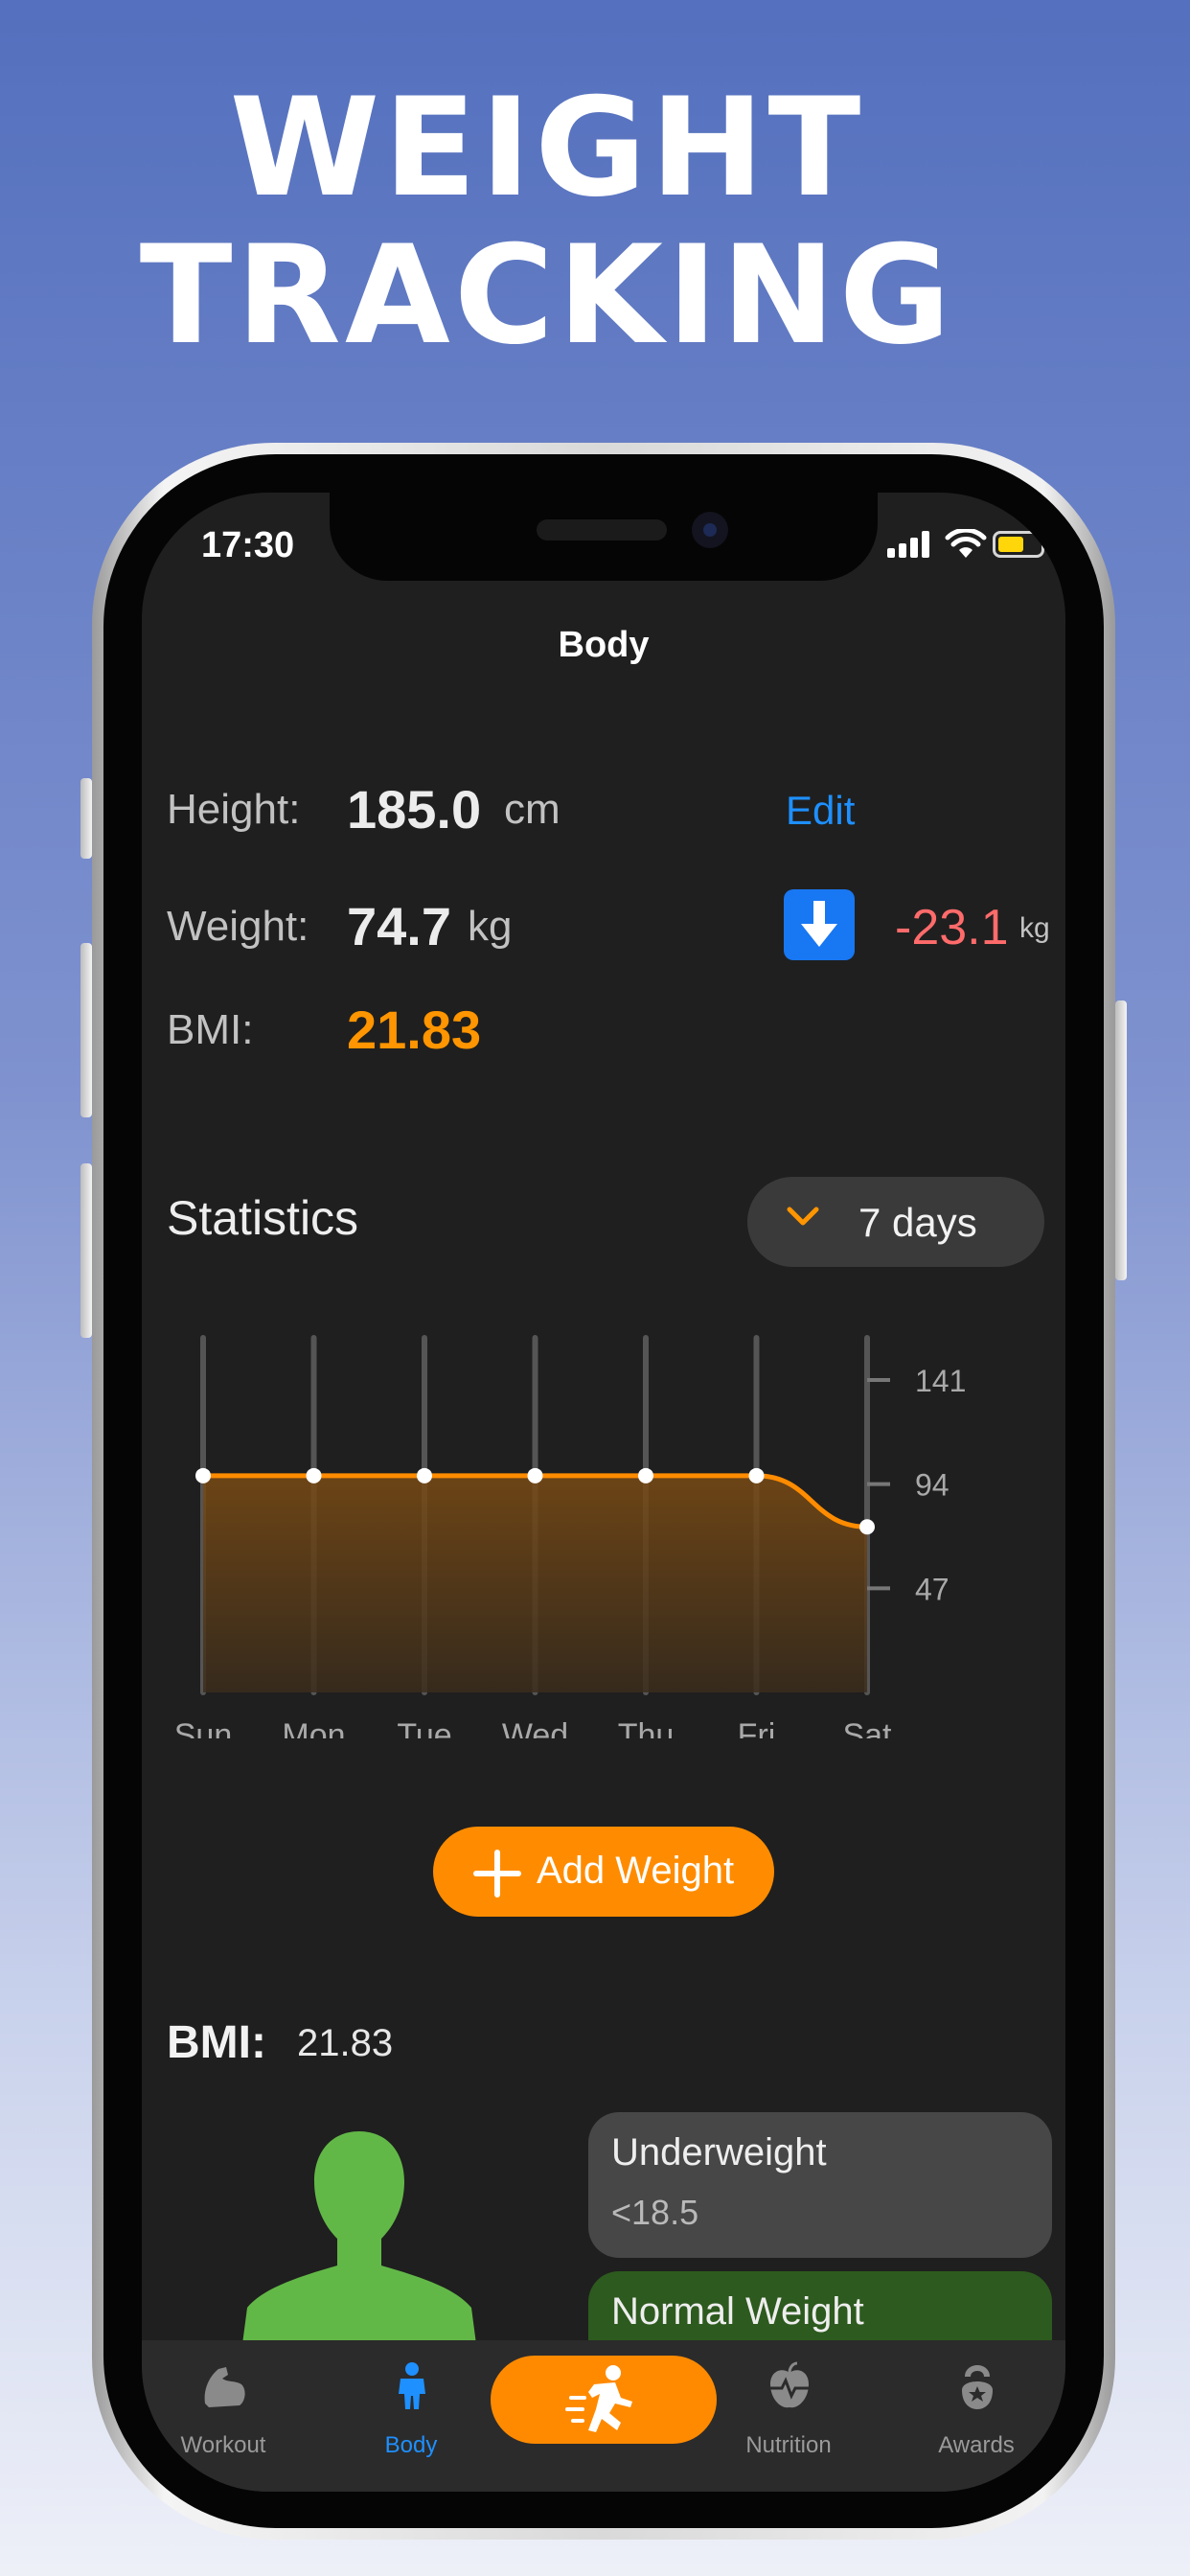 The image size is (1190, 2576). I want to click on chart-xtick-label: Sun, so click(203, 1727).